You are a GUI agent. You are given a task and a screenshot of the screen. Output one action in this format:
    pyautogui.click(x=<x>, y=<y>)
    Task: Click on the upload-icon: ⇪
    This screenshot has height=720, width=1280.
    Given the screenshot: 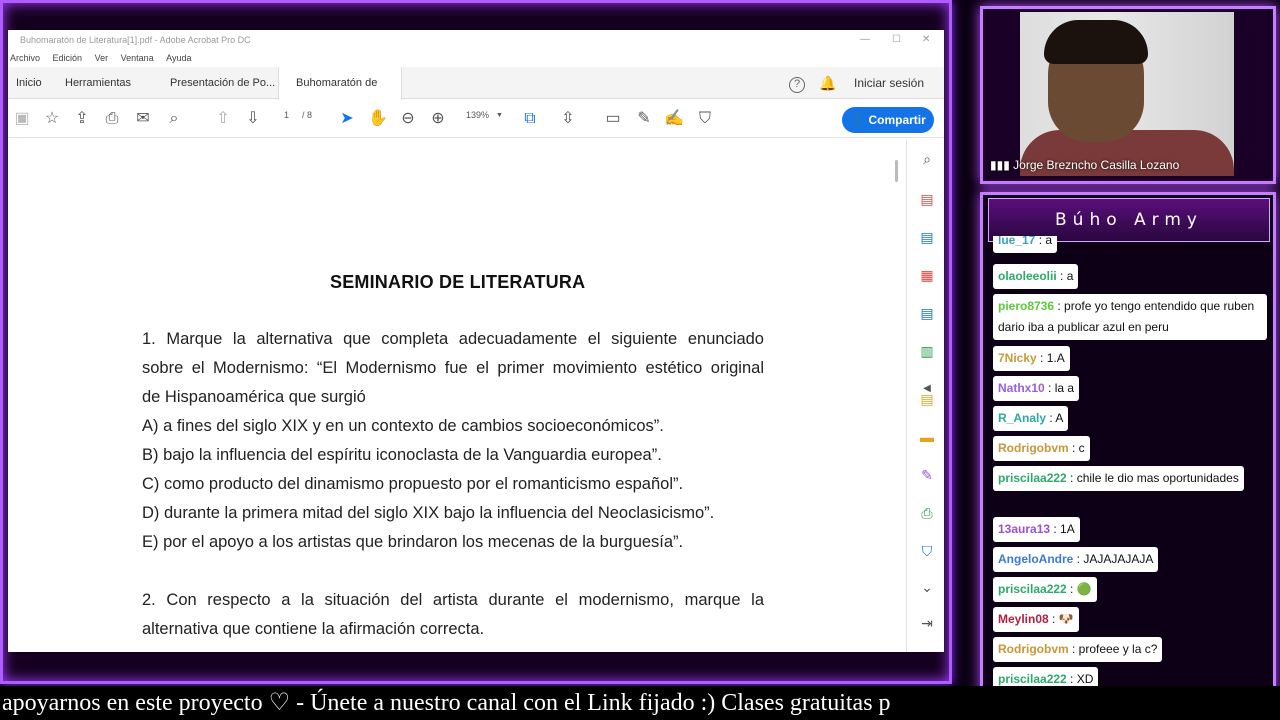 What is the action you would take?
    pyautogui.click(x=82, y=119)
    